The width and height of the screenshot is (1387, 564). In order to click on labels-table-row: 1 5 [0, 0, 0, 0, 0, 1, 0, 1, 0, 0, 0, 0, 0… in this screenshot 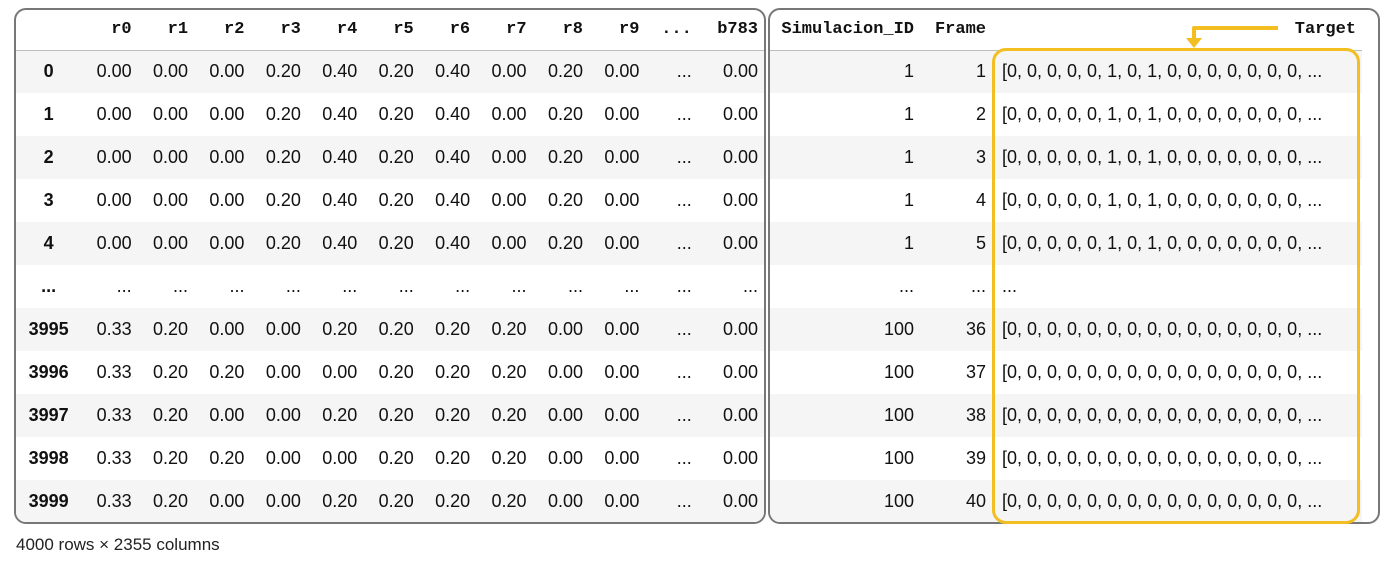, I will do `click(1066, 243)`.